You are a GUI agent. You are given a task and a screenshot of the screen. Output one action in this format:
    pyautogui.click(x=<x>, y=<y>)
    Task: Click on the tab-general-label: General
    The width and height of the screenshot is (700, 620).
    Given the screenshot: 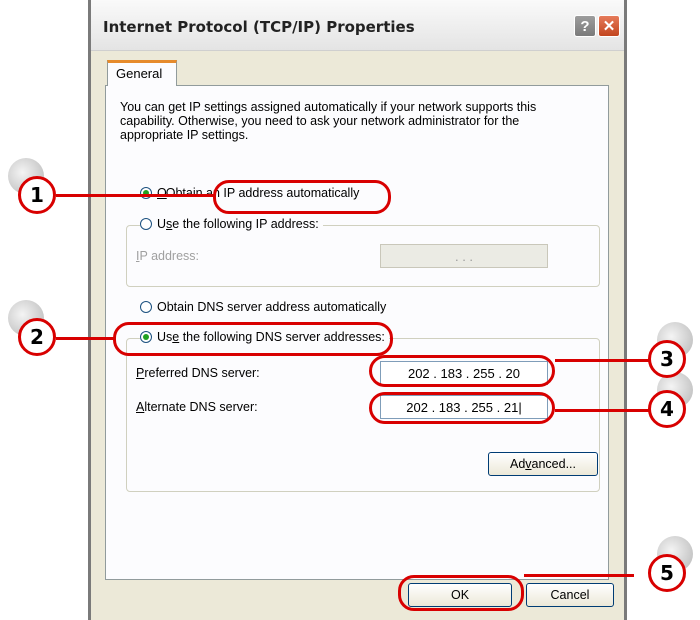 What is the action you would take?
    pyautogui.click(x=139, y=73)
    